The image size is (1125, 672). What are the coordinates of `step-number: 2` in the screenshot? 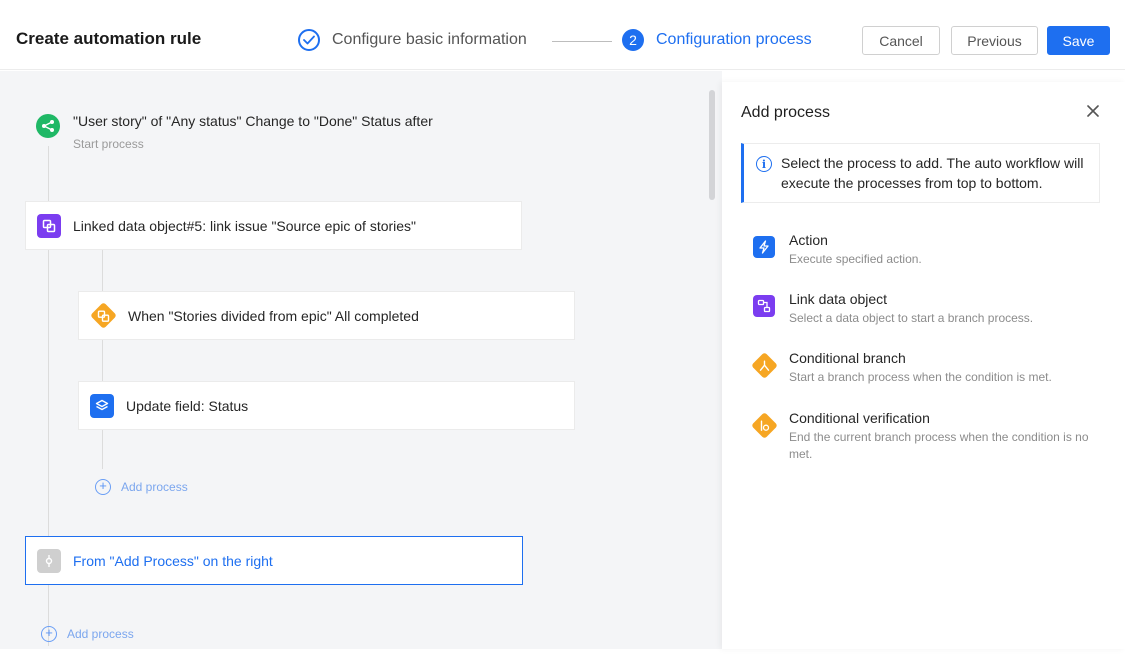 It's located at (633, 40).